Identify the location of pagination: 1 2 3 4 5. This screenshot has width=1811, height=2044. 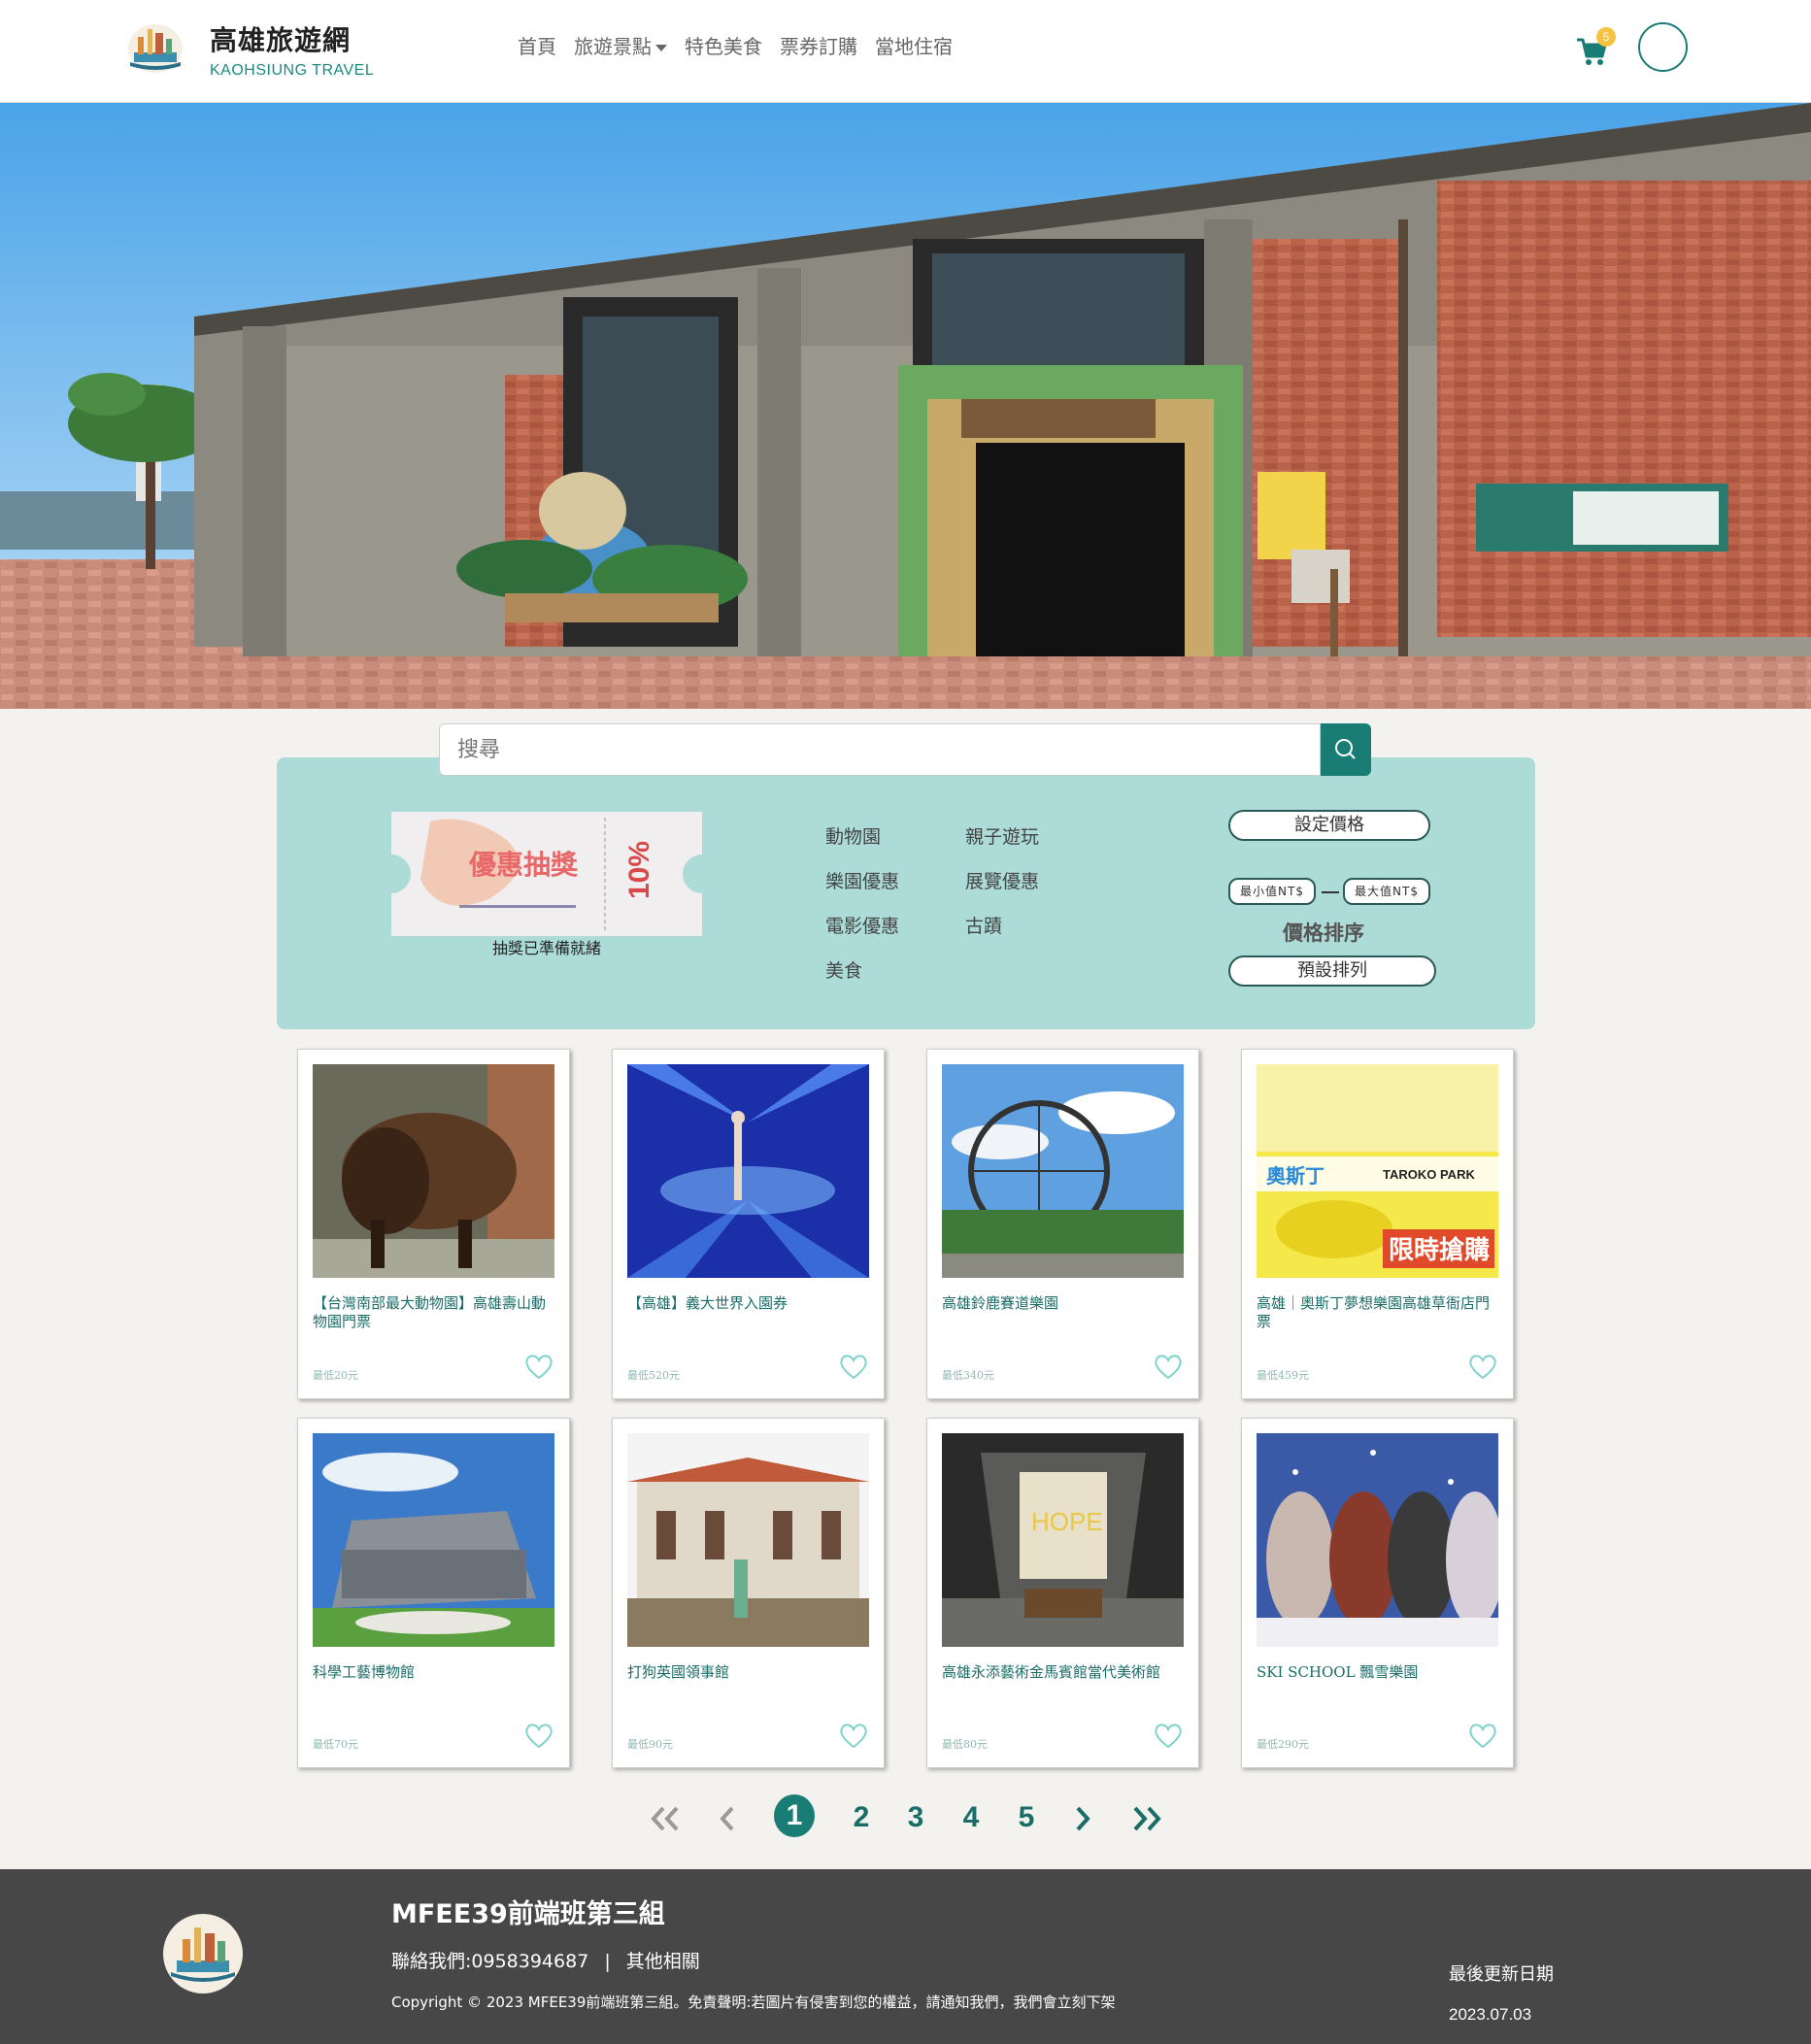
(906, 1818).